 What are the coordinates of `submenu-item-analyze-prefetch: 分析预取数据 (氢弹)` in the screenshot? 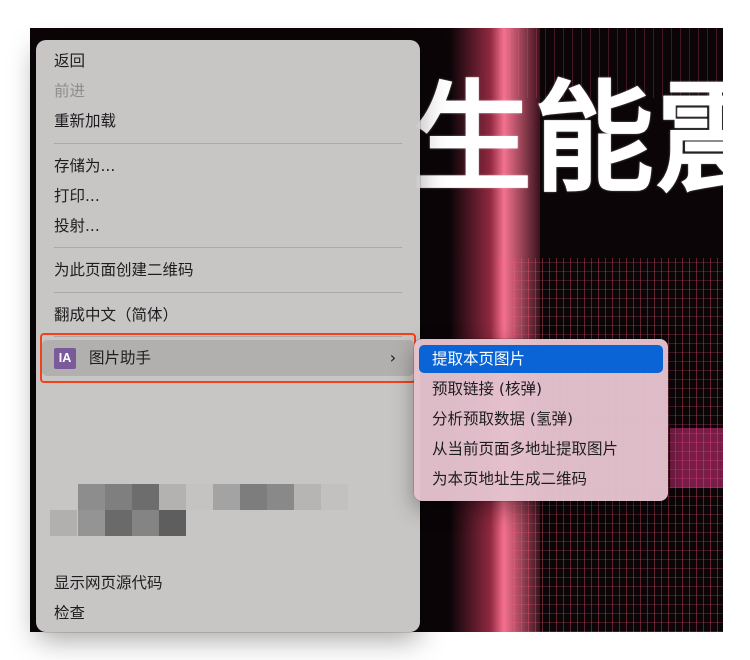 It's located at (502, 419).